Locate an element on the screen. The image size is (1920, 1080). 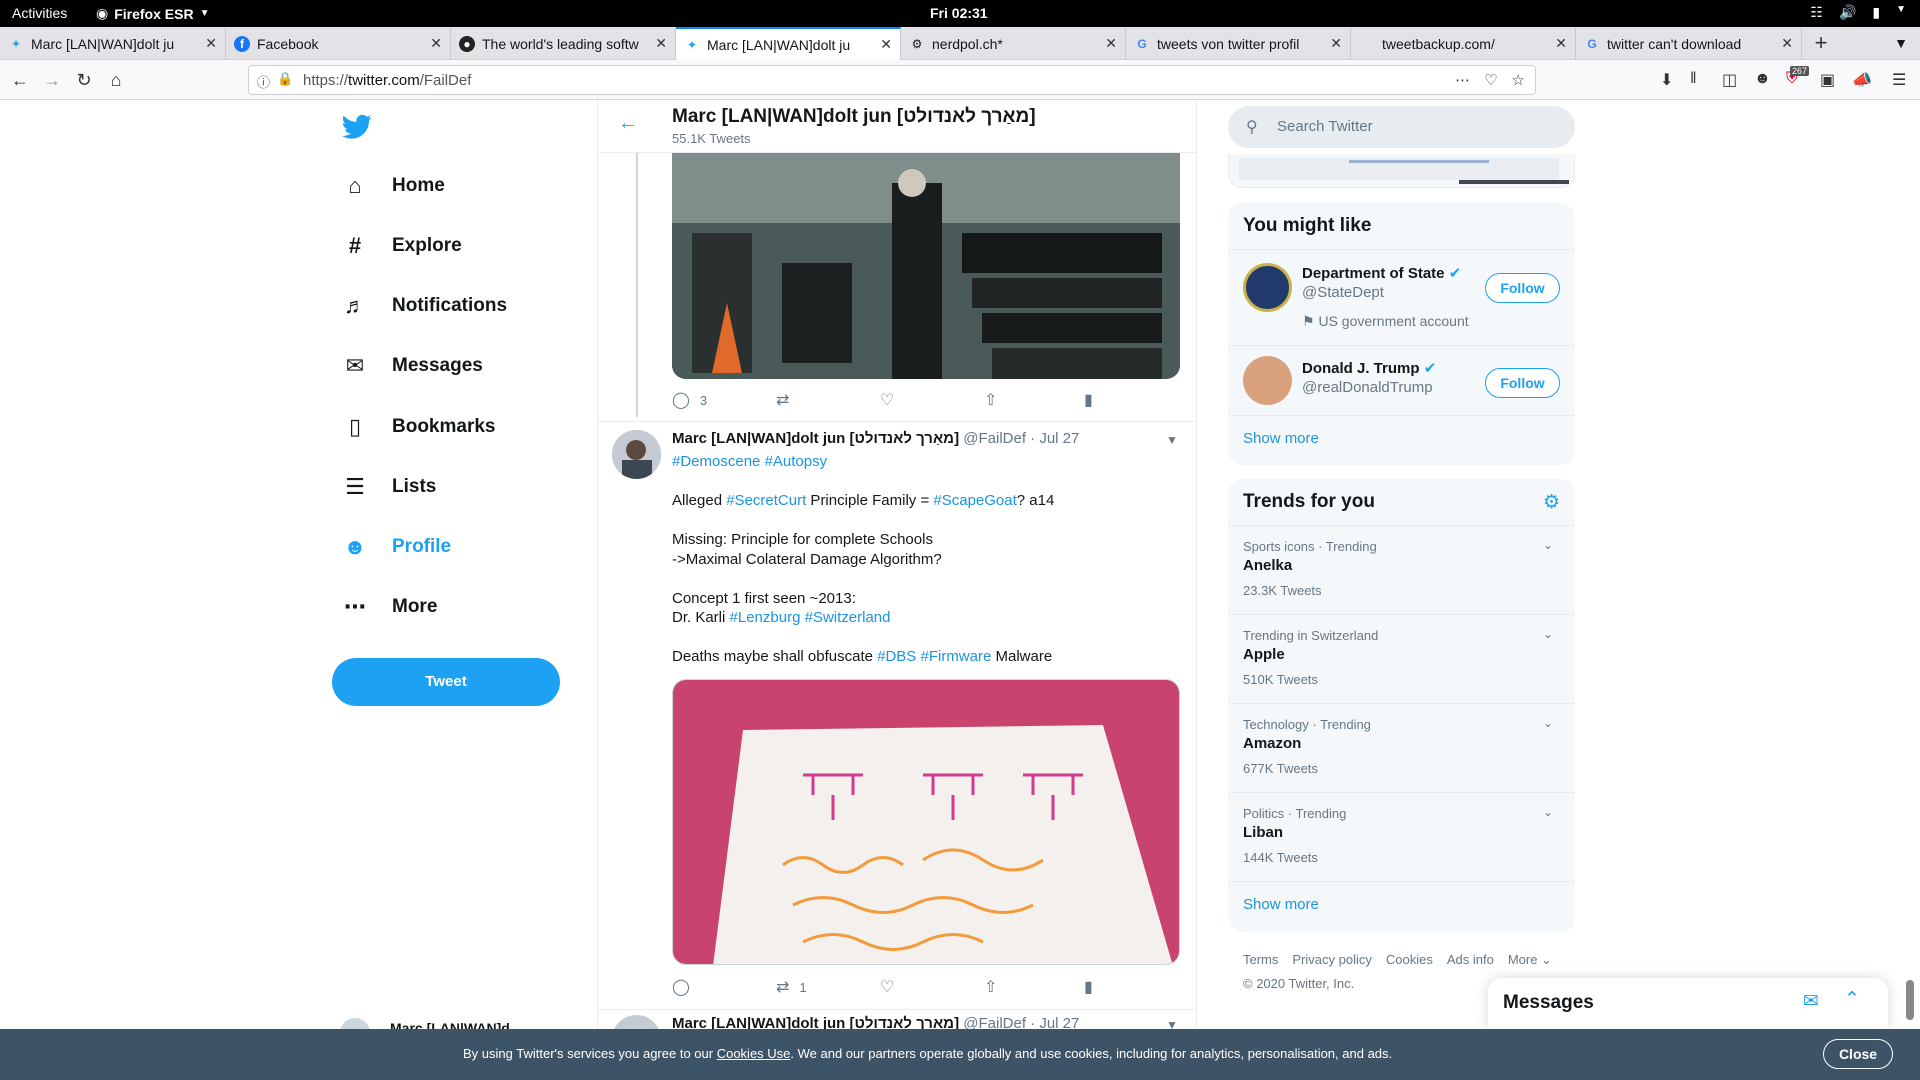
hashtag-link: #Autopsy is located at coordinates (796, 461).